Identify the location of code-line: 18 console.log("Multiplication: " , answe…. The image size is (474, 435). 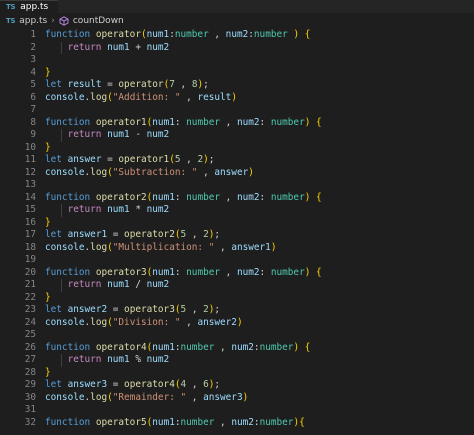
(237, 248).